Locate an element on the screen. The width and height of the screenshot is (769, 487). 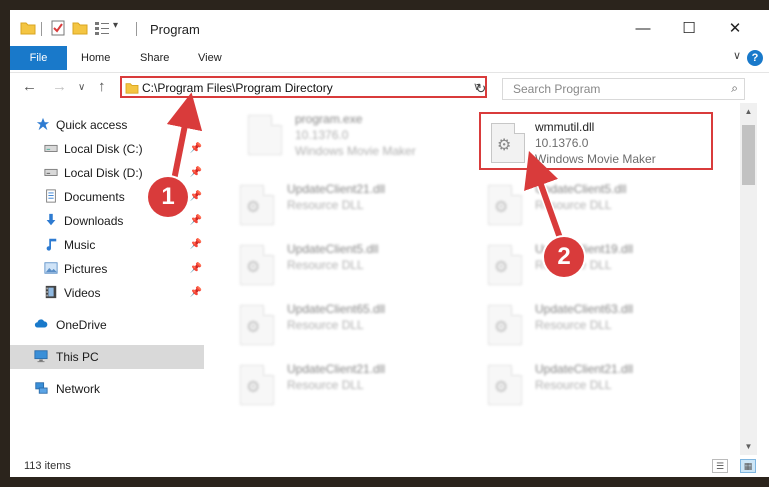
file-version: 10.1376.0 is located at coordinates (322, 135).